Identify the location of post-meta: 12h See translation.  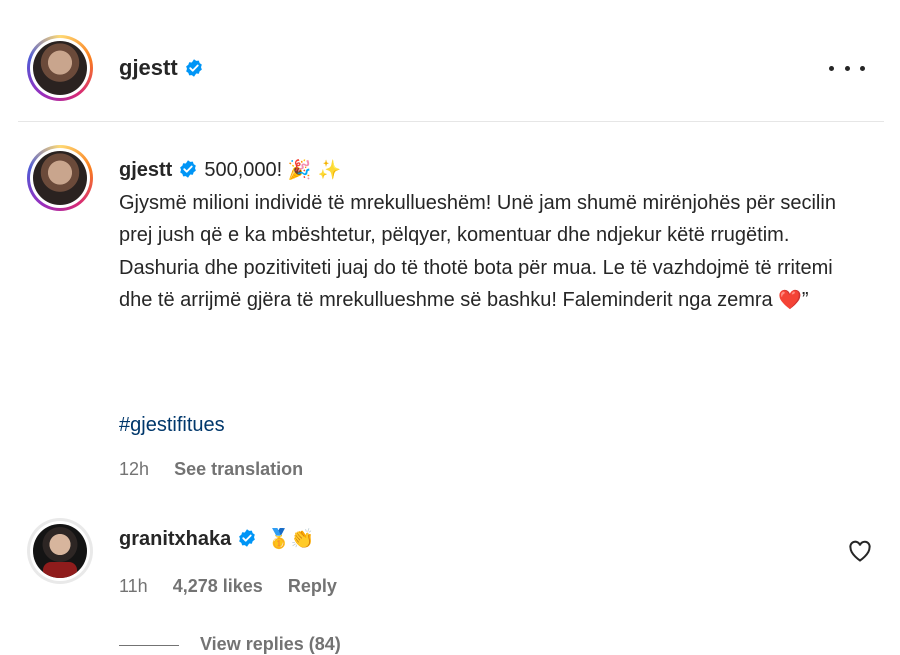
(221, 469).